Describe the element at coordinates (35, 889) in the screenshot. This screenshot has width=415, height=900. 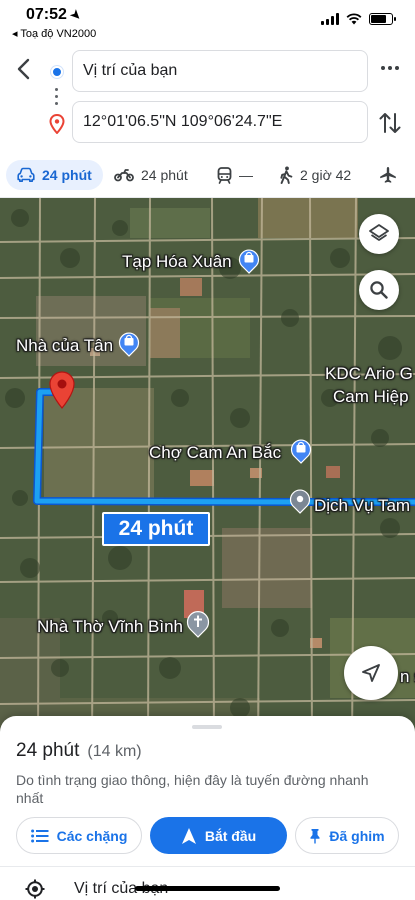
I see `my-location-icon` at that location.